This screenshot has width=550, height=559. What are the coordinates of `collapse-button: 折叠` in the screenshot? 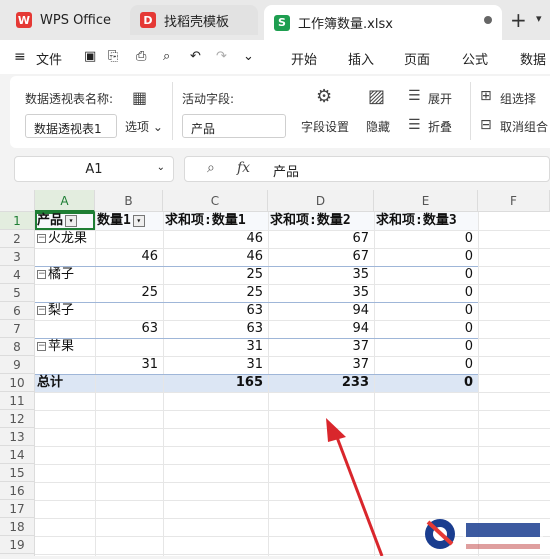 It's located at (440, 126).